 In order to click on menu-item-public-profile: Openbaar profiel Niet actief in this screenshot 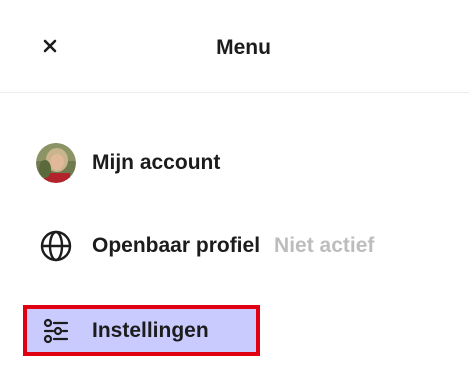, I will do `click(205, 246)`.